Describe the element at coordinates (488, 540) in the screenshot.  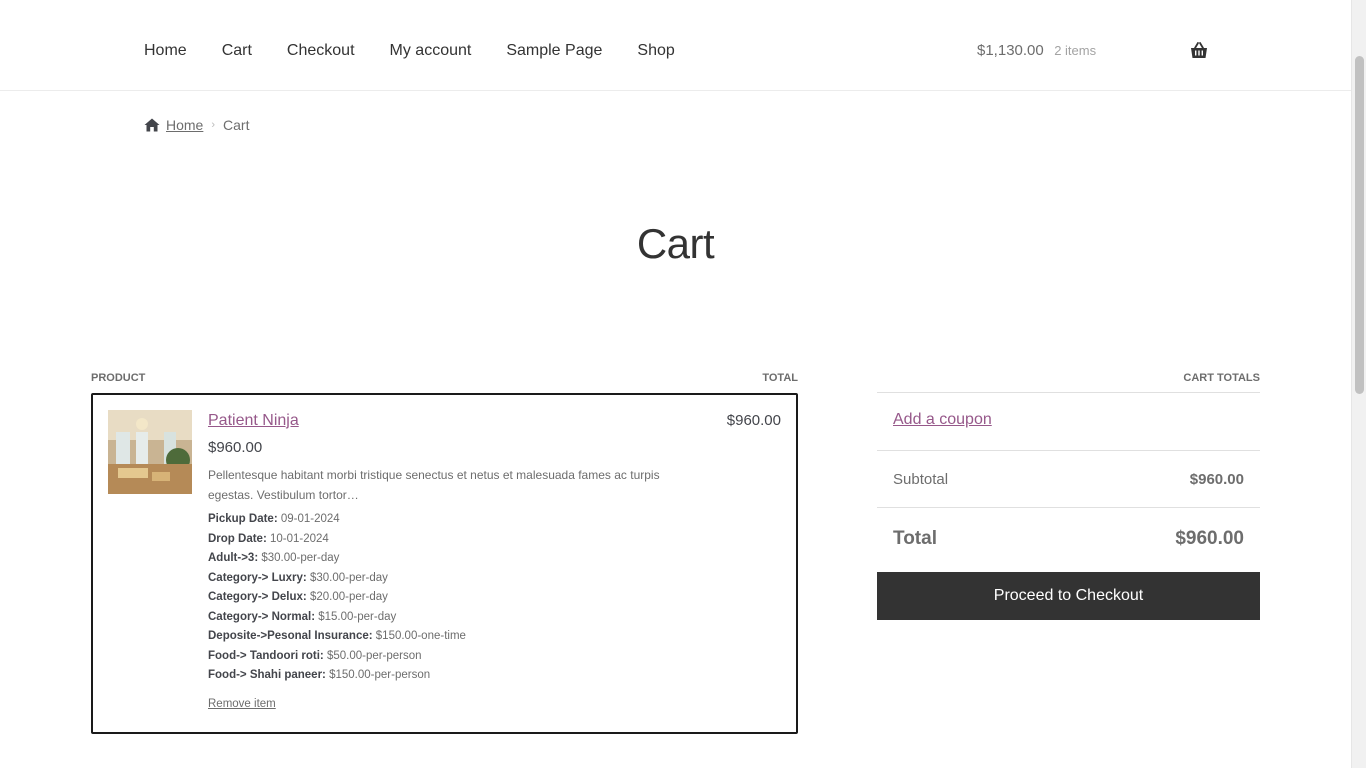
I see `meta-row-drop-date: Drop Date: 10-01-2024` at that location.